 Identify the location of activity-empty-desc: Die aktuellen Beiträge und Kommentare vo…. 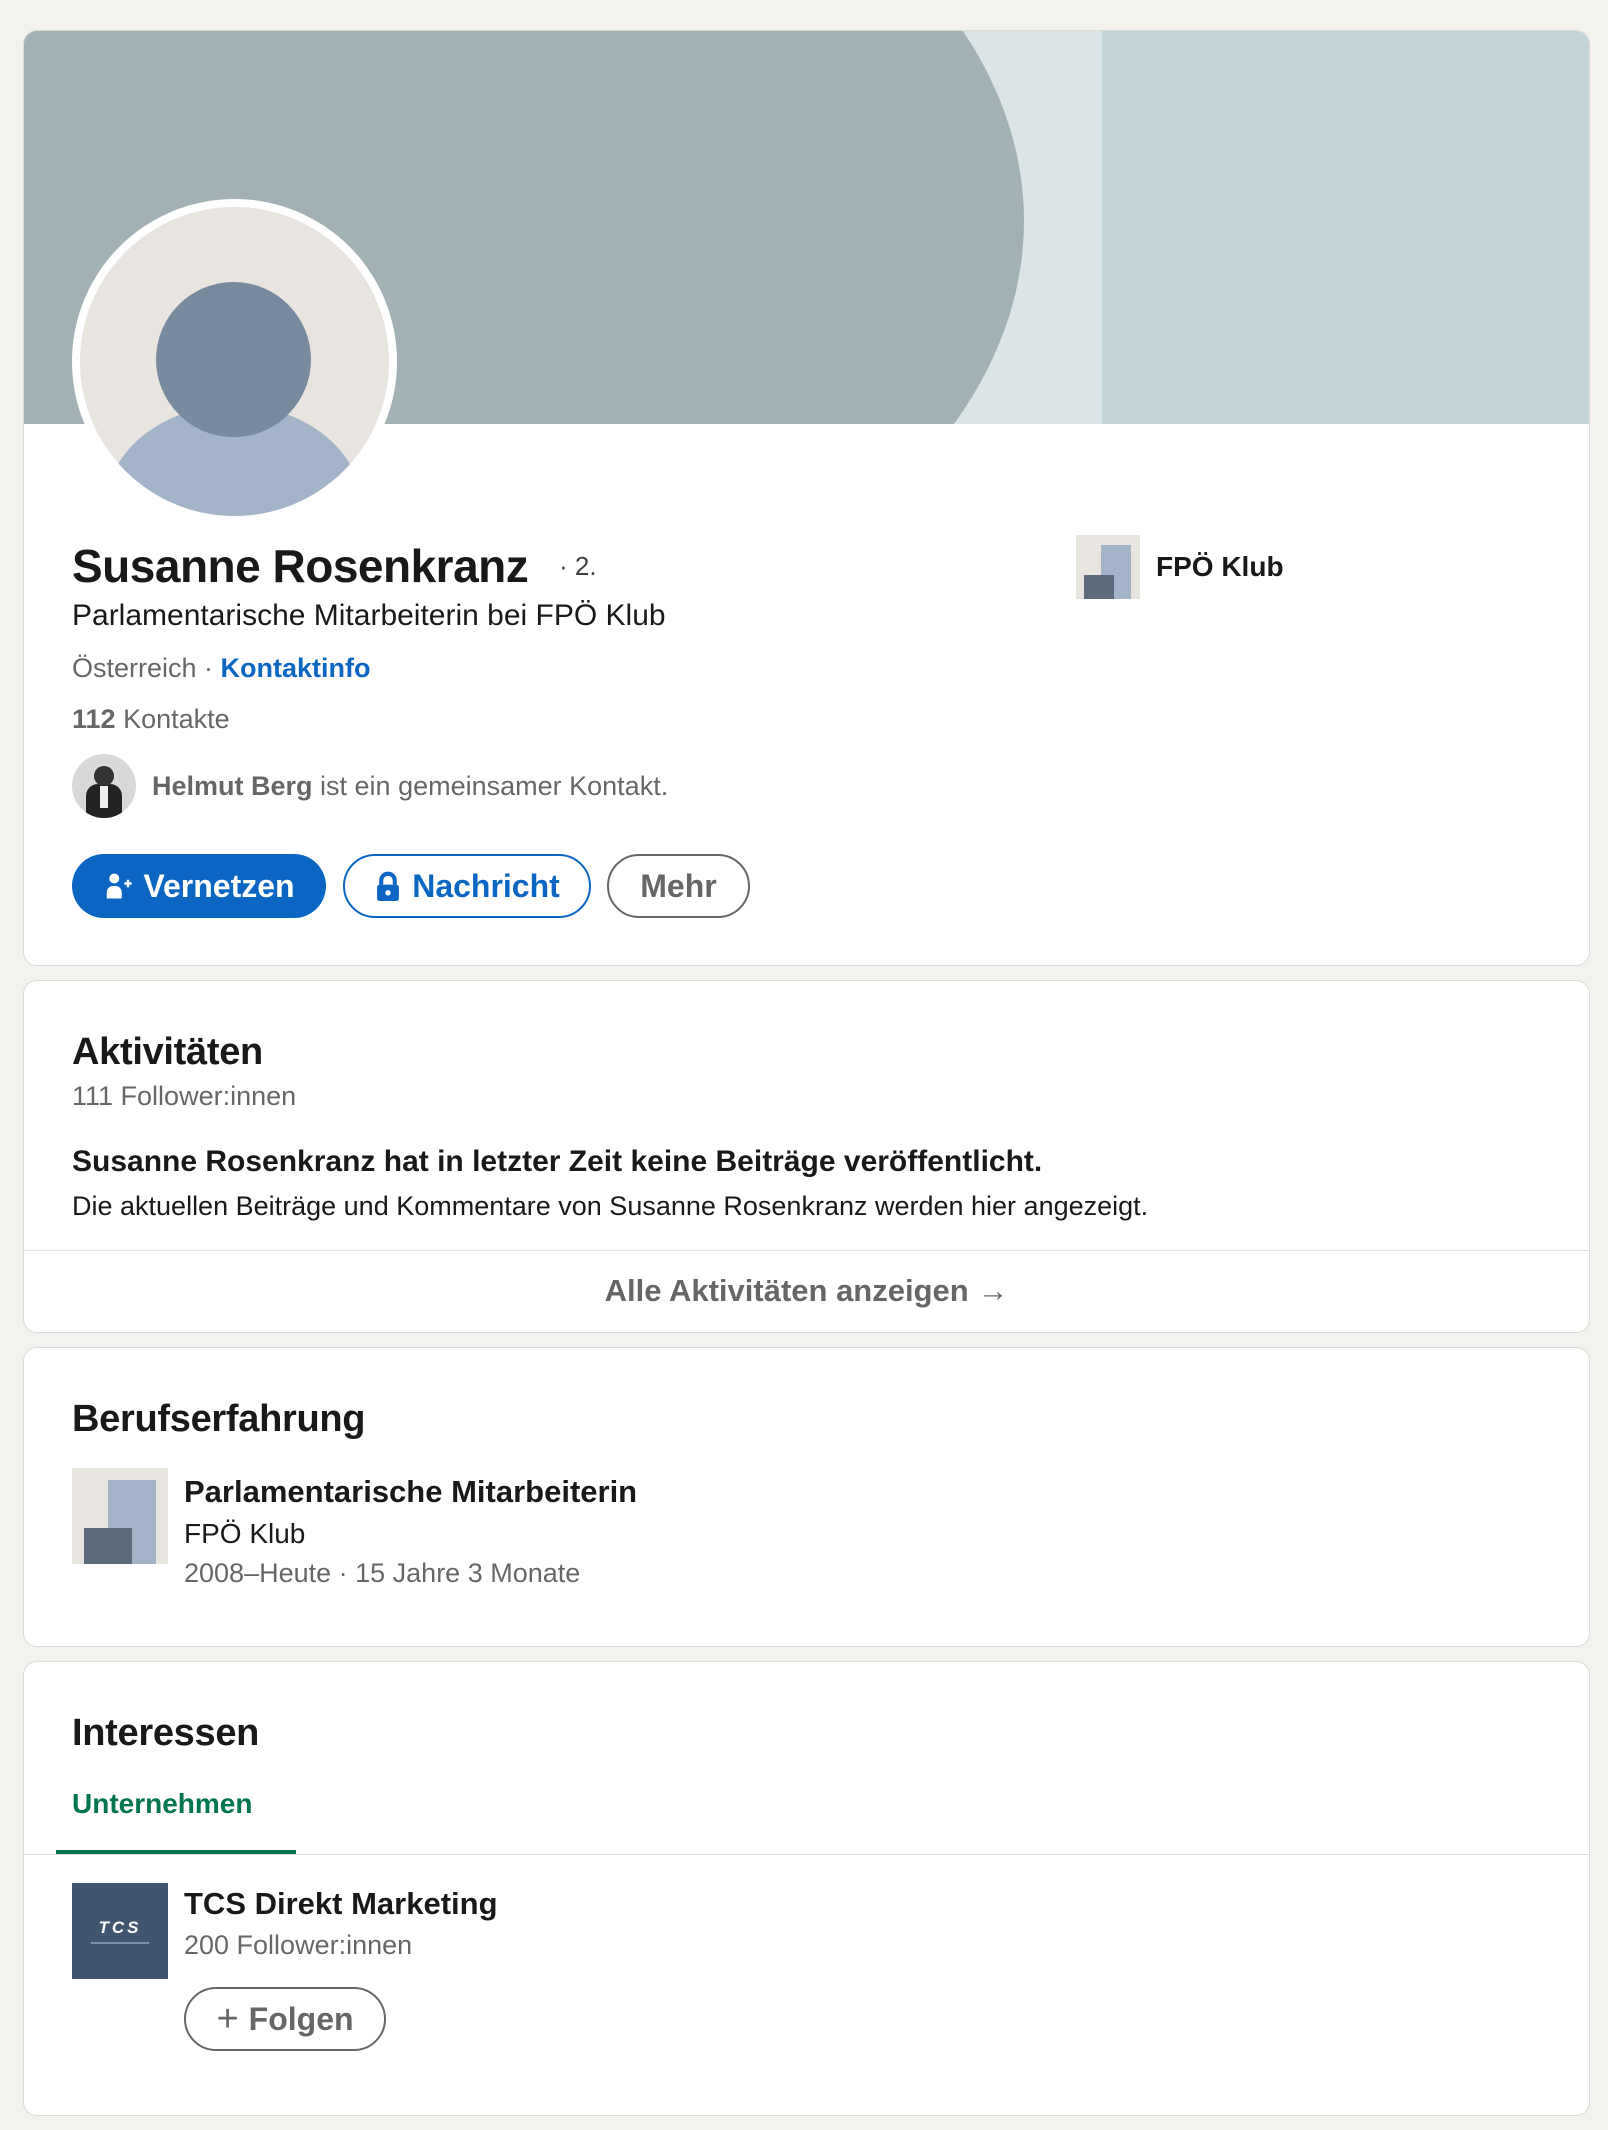
(610, 1206).